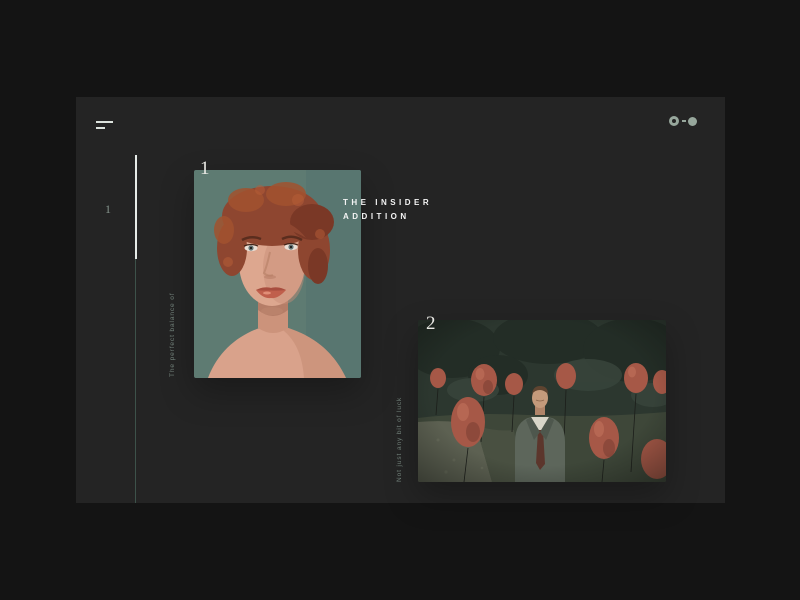 The height and width of the screenshot is (600, 800). What do you see at coordinates (388, 202) in the screenshot?
I see `card-1-title-line-1: THE INSIDER` at bounding box center [388, 202].